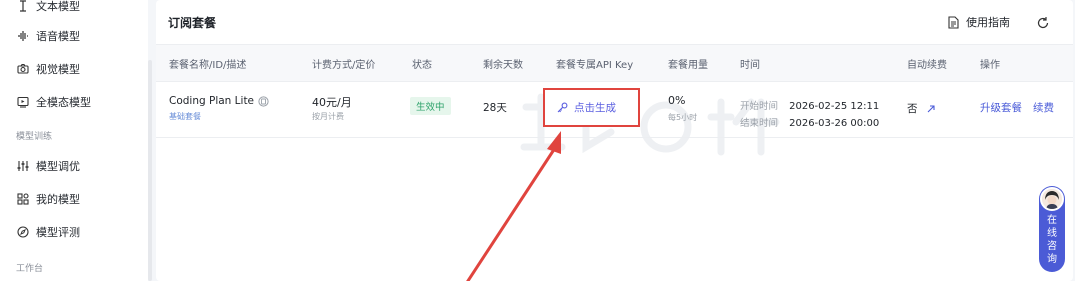  I want to click on end-time-row: 结束时间 2026-03-26 00:00, so click(809, 120).